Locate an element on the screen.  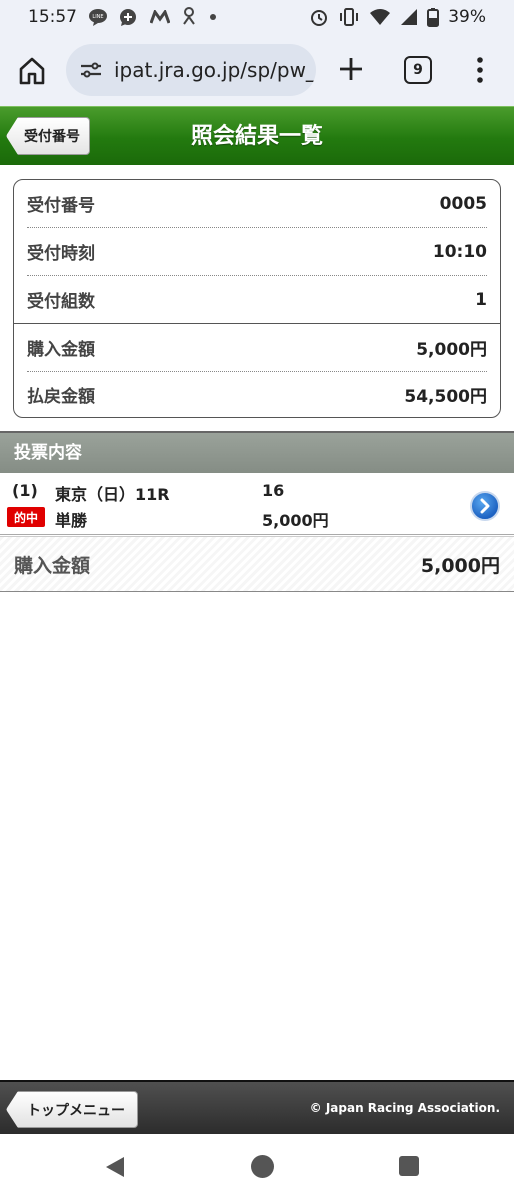
detail-button is located at coordinates (485, 506).